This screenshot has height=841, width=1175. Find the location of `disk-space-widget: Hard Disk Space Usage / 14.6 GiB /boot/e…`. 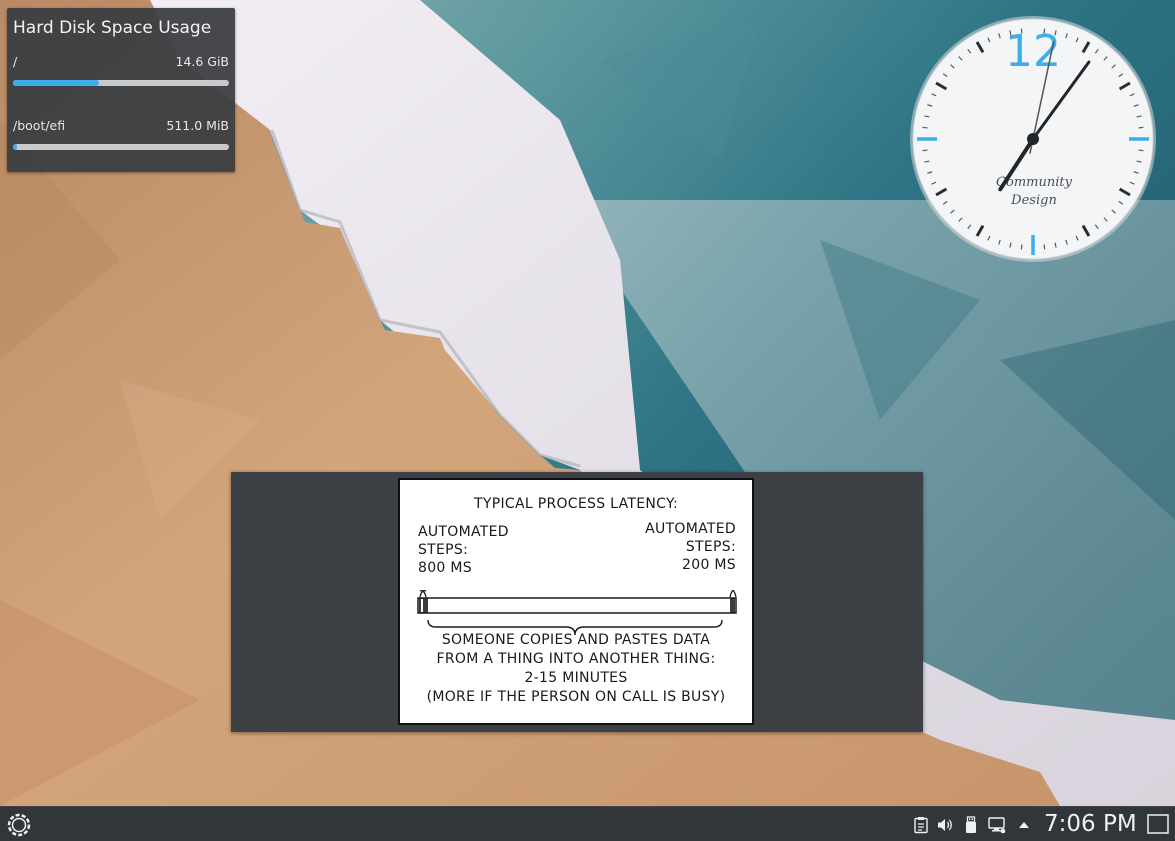

disk-space-widget: Hard Disk Space Usage / 14.6 GiB /boot/e… is located at coordinates (121, 90).